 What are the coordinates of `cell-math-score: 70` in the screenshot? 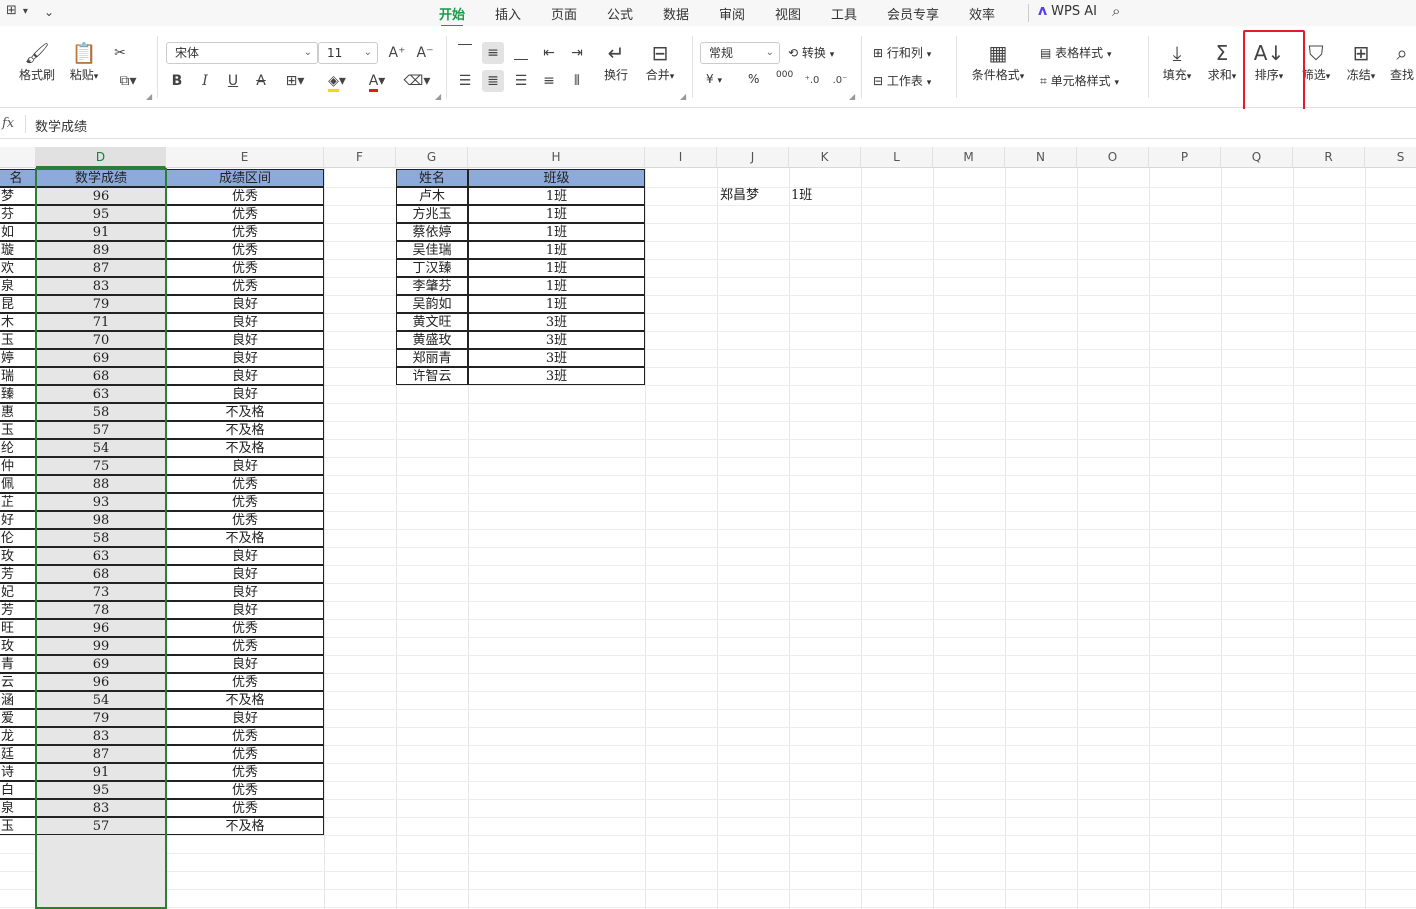 It's located at (101, 340).